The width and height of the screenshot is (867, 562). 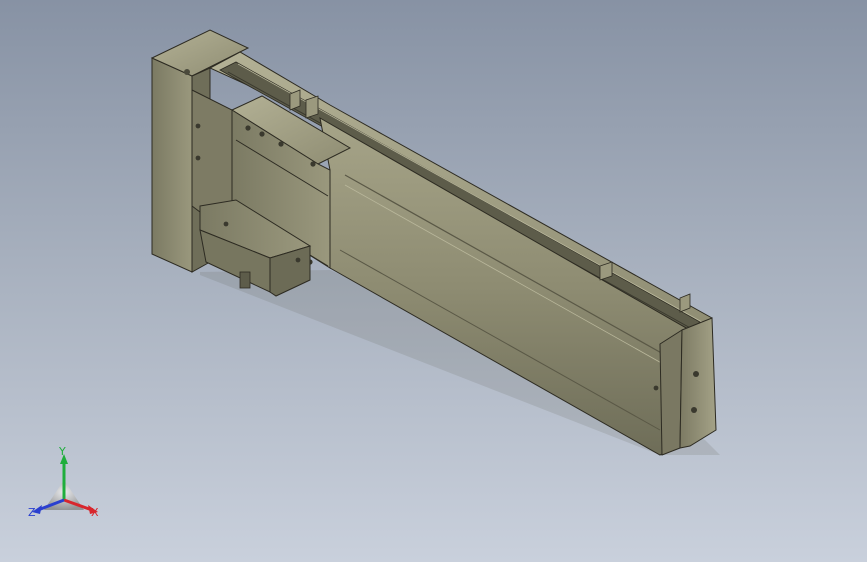 I want to click on end-cap-face, so click(x=698, y=383).